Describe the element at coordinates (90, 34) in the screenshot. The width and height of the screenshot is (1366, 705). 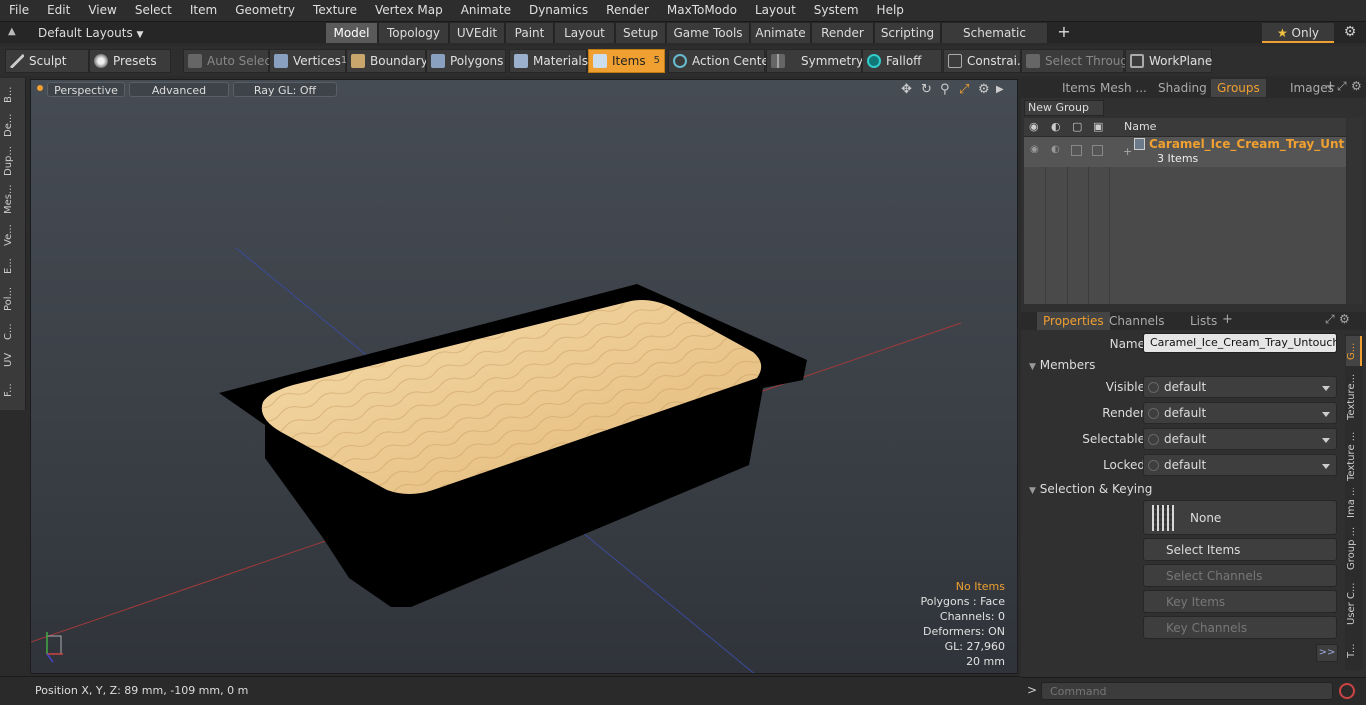
I see `default-layouts-dropdown: Default Layouts ▼` at that location.